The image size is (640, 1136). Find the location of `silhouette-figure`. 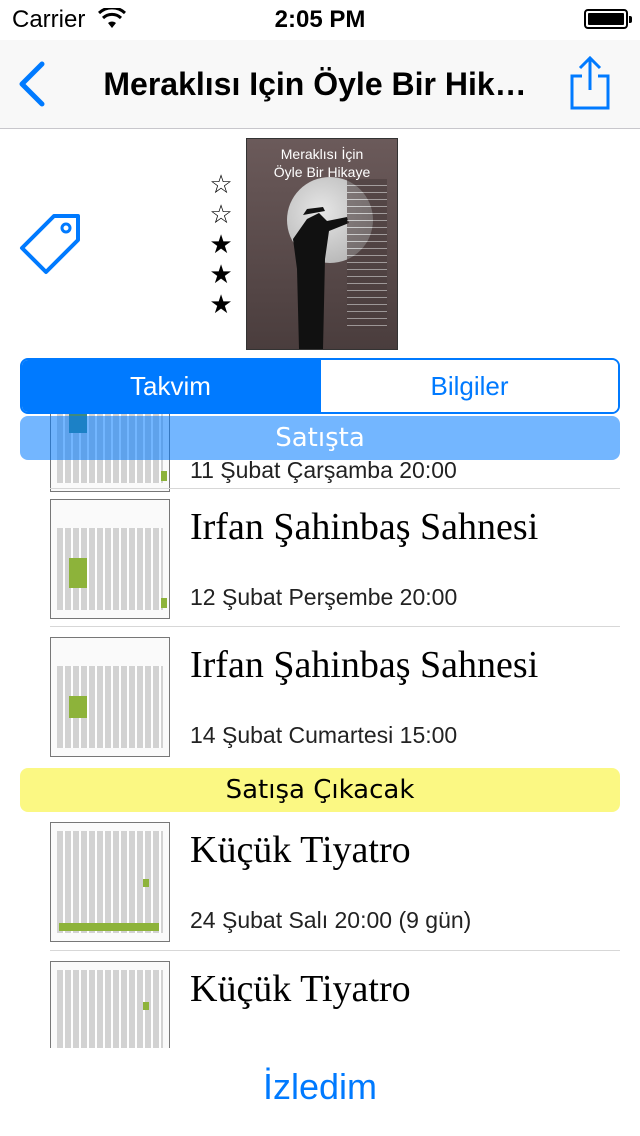

silhouette-figure is located at coordinates (321, 278).